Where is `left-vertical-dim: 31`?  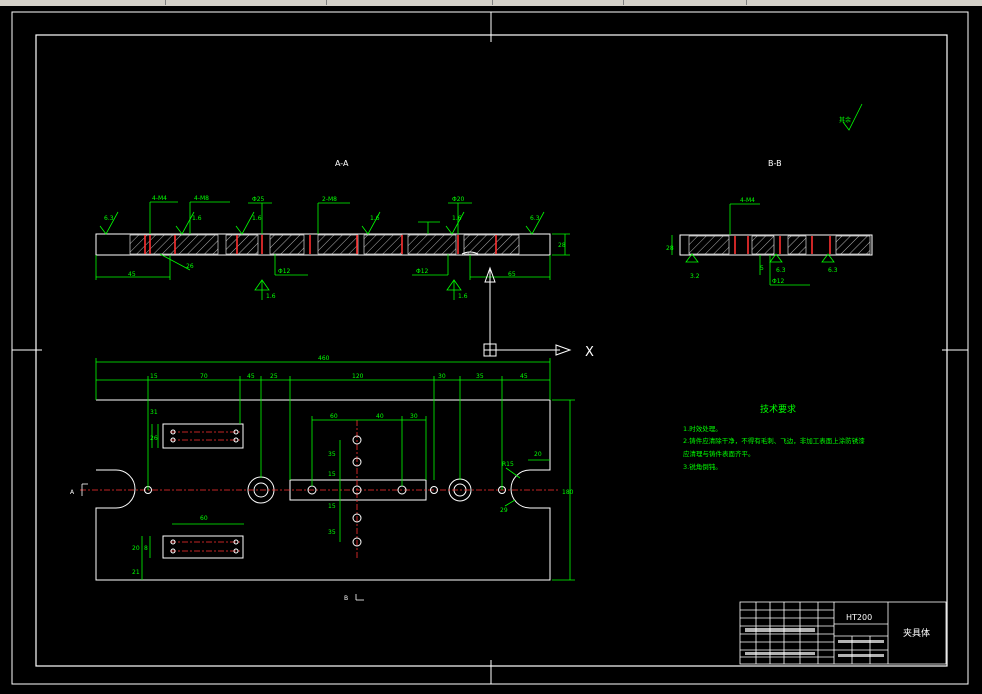 left-vertical-dim: 31 is located at coordinates (154, 412).